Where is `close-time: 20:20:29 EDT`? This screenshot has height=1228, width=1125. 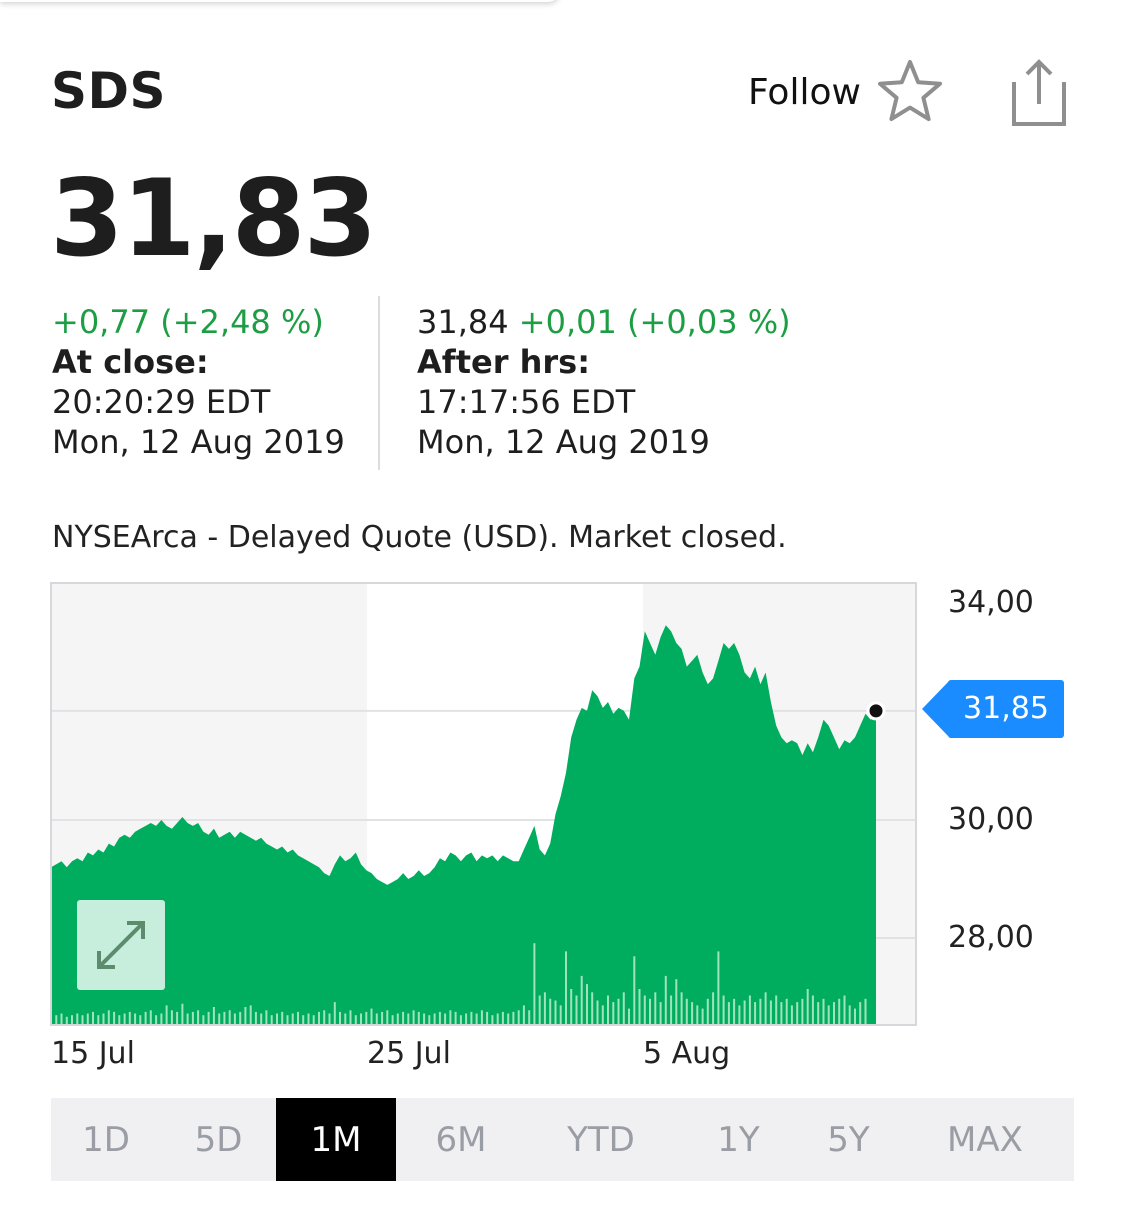
close-time: 20:20:29 EDT is located at coordinates (161, 402).